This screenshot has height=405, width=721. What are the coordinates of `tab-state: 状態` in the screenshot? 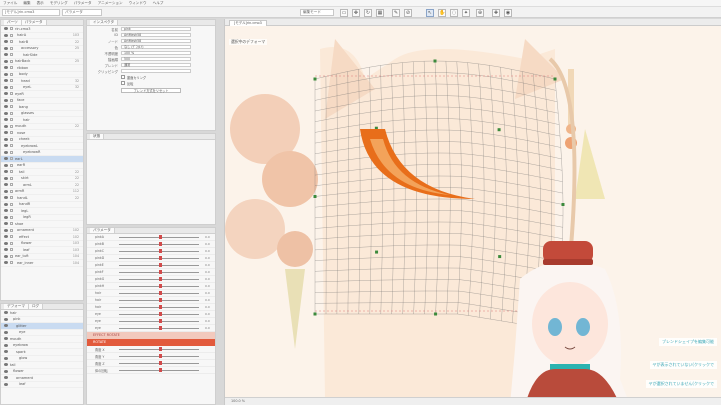 It's located at (97, 136).